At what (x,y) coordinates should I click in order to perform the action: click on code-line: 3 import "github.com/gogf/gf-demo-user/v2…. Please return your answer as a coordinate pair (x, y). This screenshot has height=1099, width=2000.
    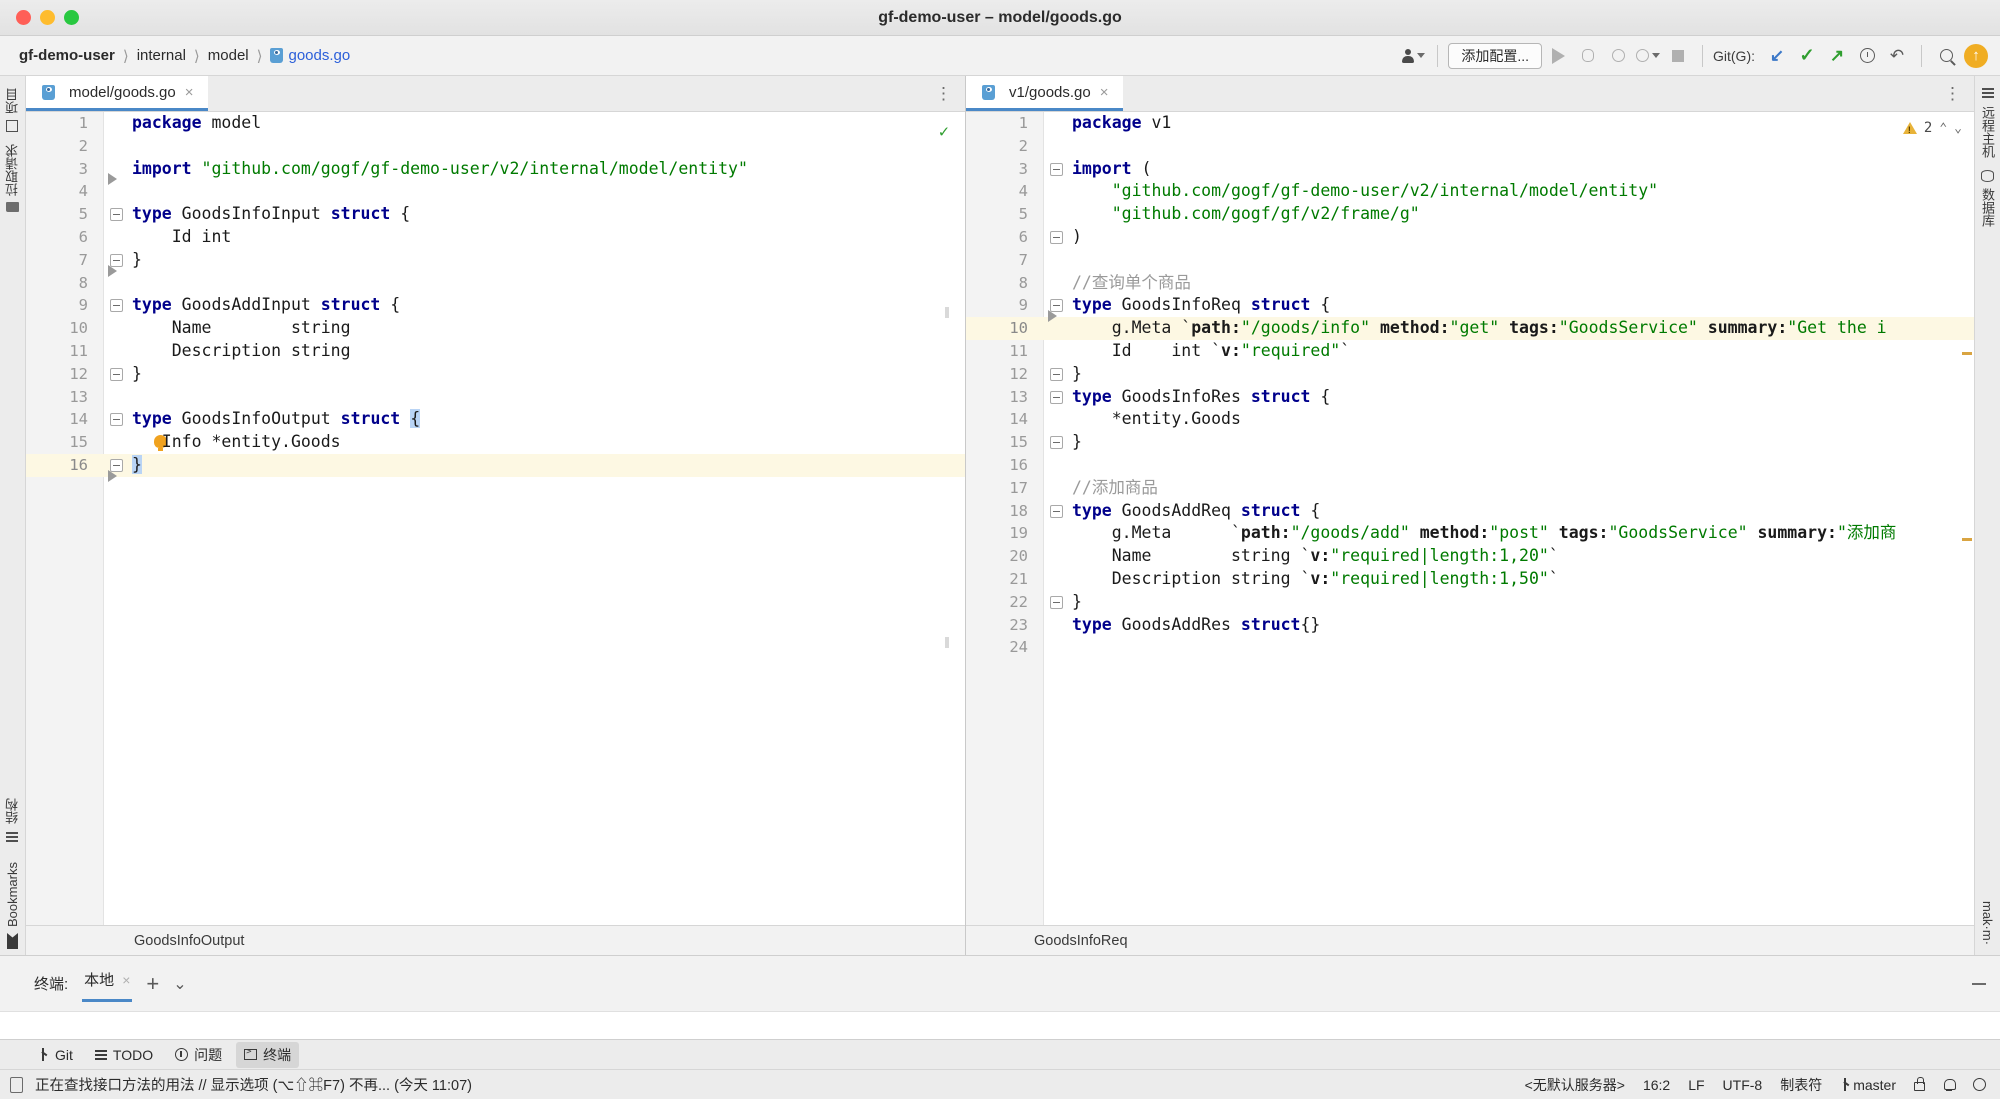
    Looking at the image, I should click on (495, 169).